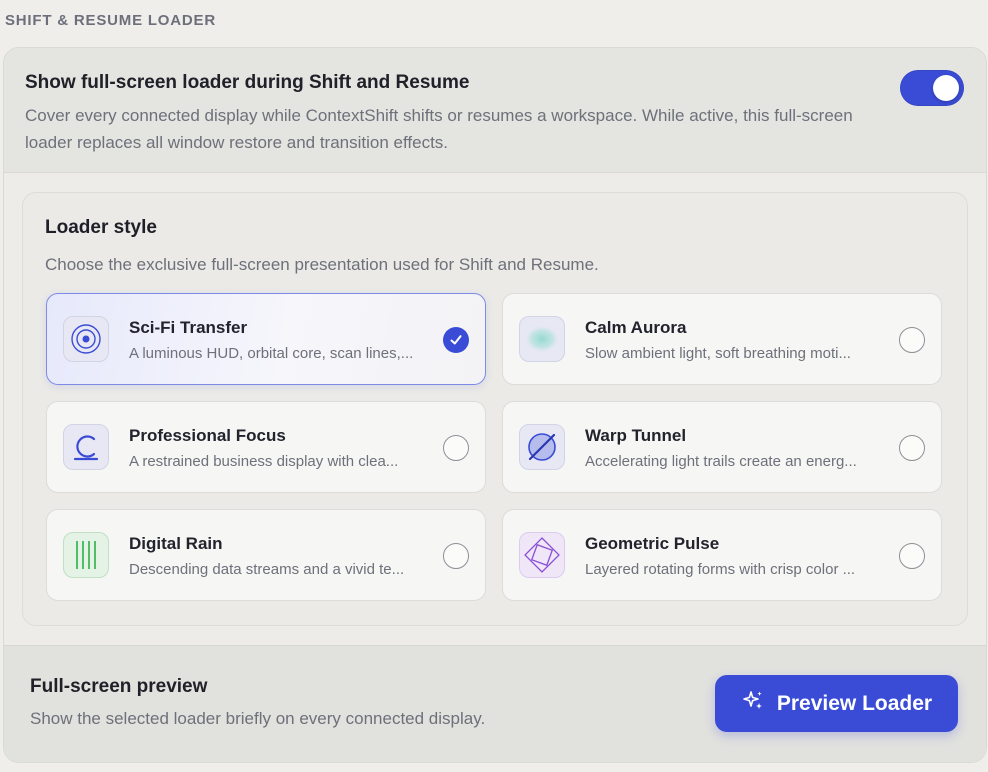 This screenshot has height=772, width=988. I want to click on toggle-knob, so click(946, 88).